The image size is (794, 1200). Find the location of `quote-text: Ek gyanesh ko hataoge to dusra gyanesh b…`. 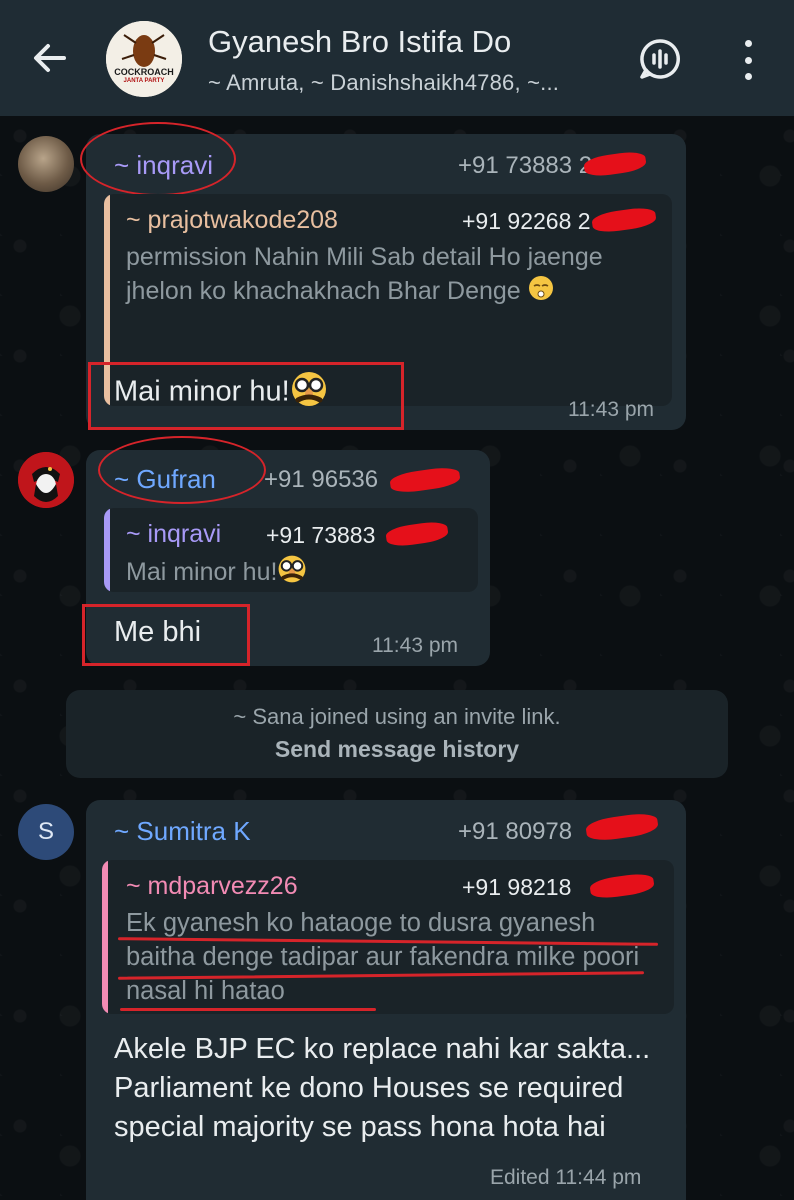

quote-text: Ek gyanesh ko hataoge to dusra gyanesh b… is located at coordinates (383, 957).